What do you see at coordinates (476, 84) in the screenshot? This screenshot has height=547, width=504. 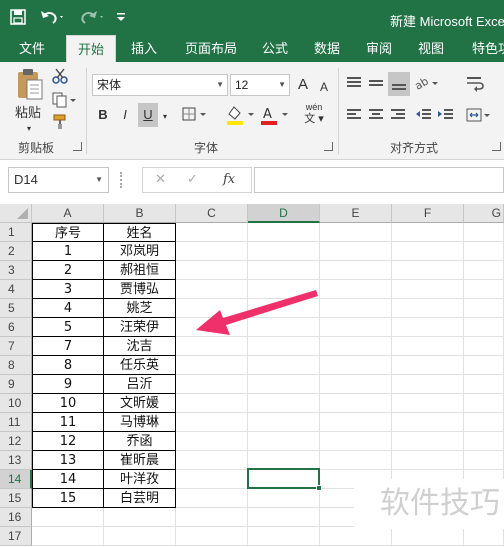 I see `wrap-text-icon` at bounding box center [476, 84].